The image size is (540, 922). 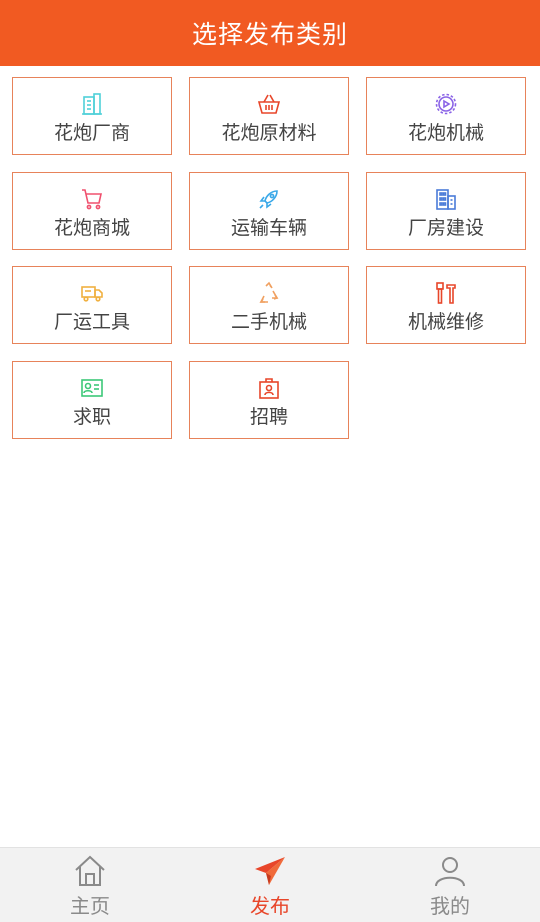 I want to click on bottom-tab-bar: 主页 发布 我的, so click(x=270, y=884).